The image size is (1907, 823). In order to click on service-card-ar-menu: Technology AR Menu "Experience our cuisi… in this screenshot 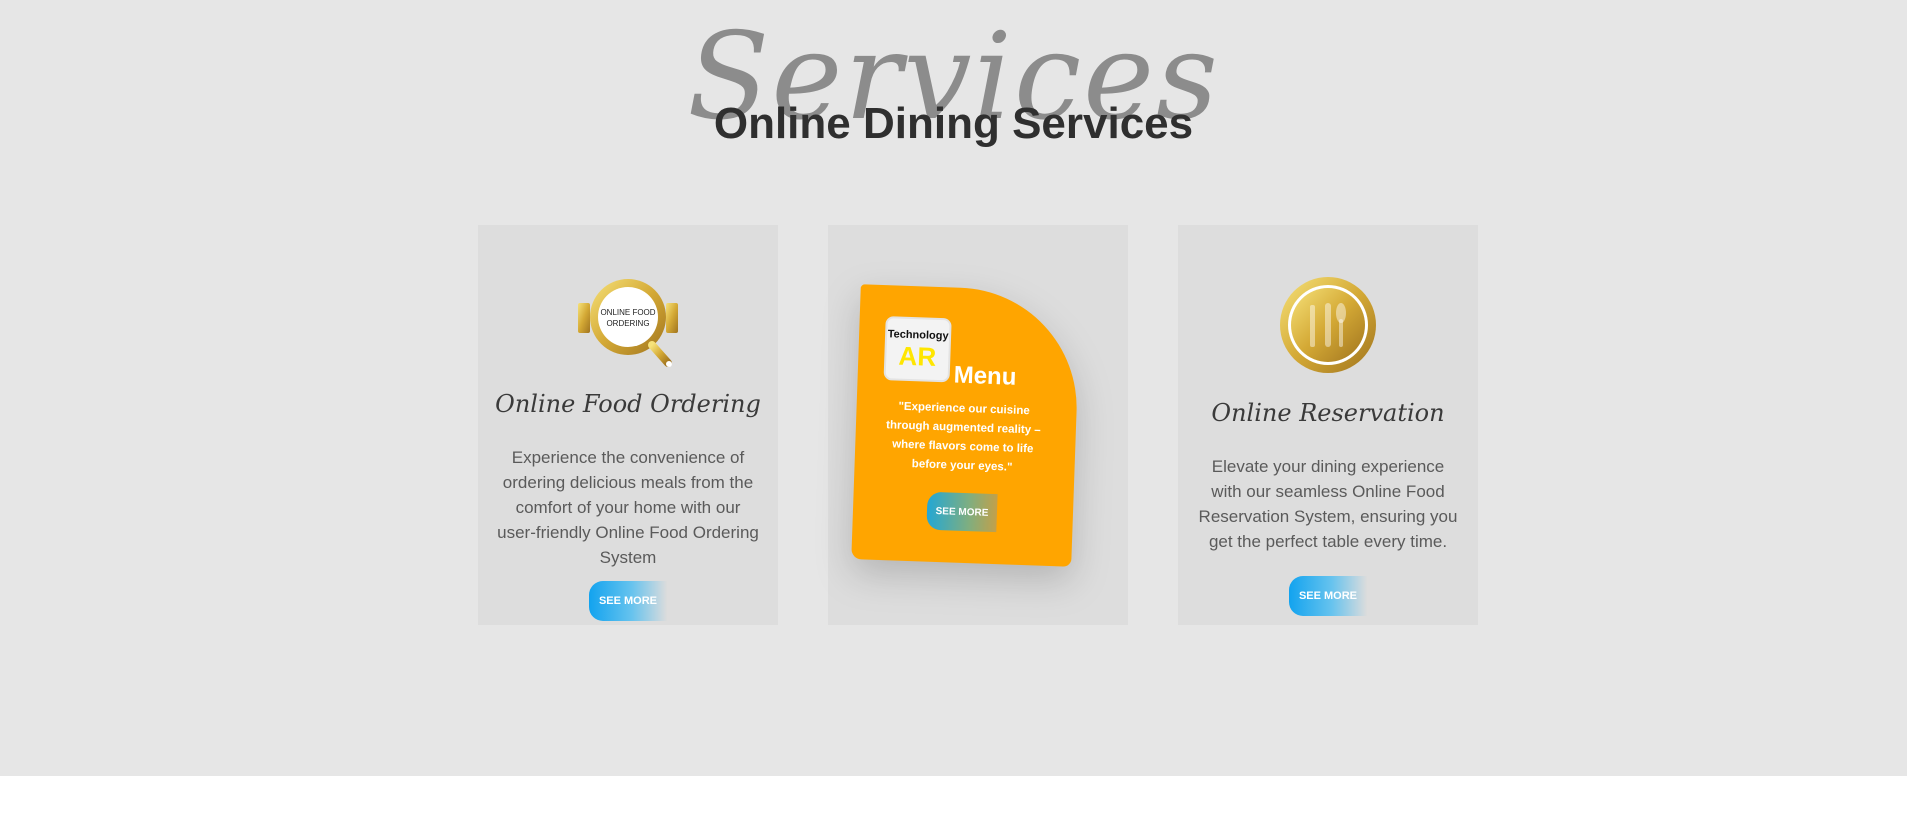, I will do `click(978, 425)`.